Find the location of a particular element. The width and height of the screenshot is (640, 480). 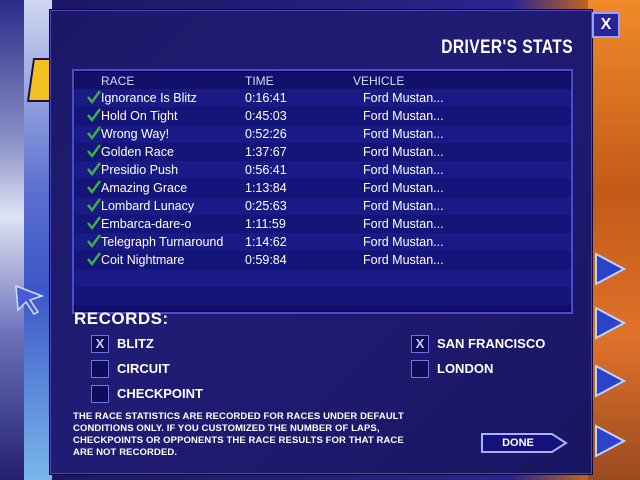

checkbox-circuit is located at coordinates (100, 369).